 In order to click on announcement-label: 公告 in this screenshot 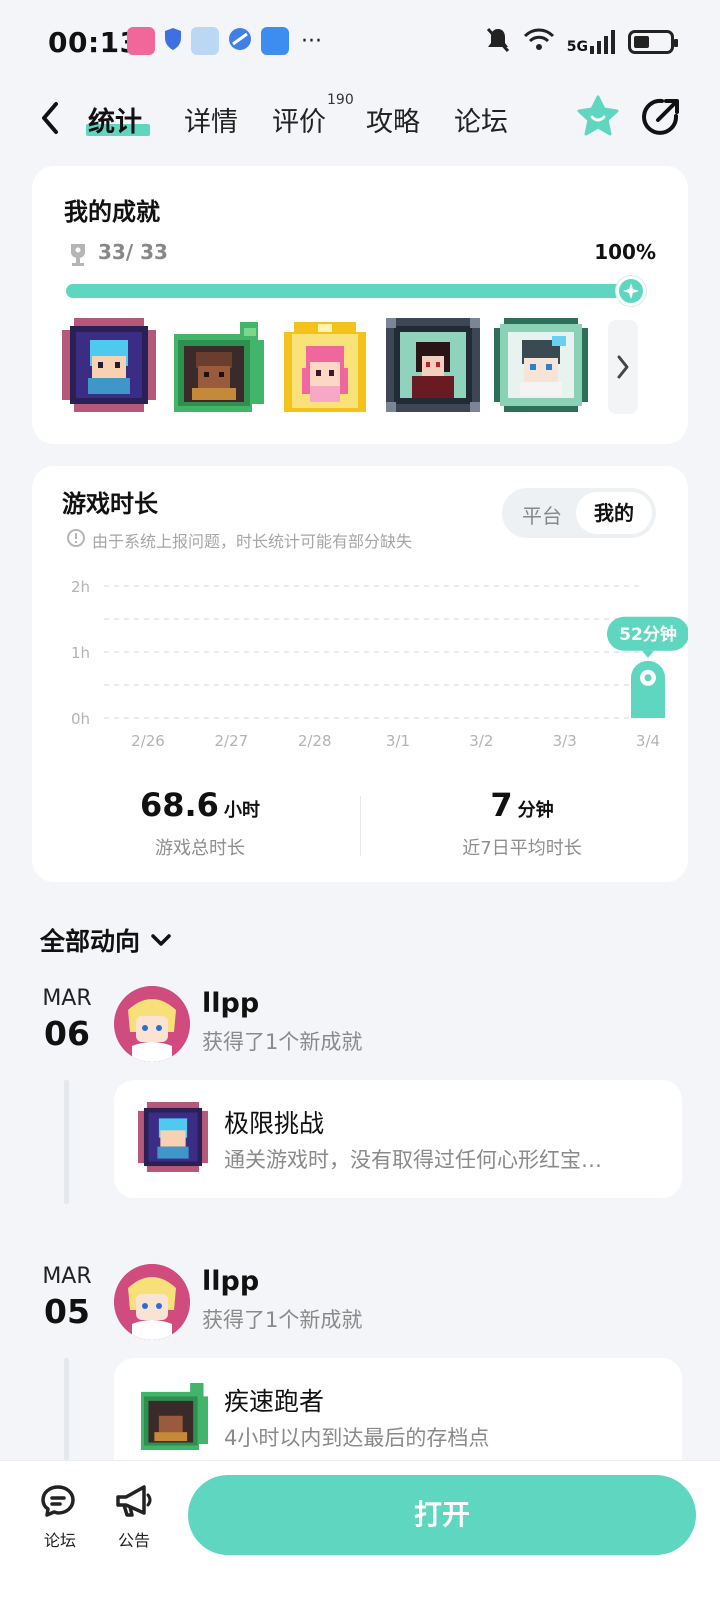, I will do `click(133, 1540)`.